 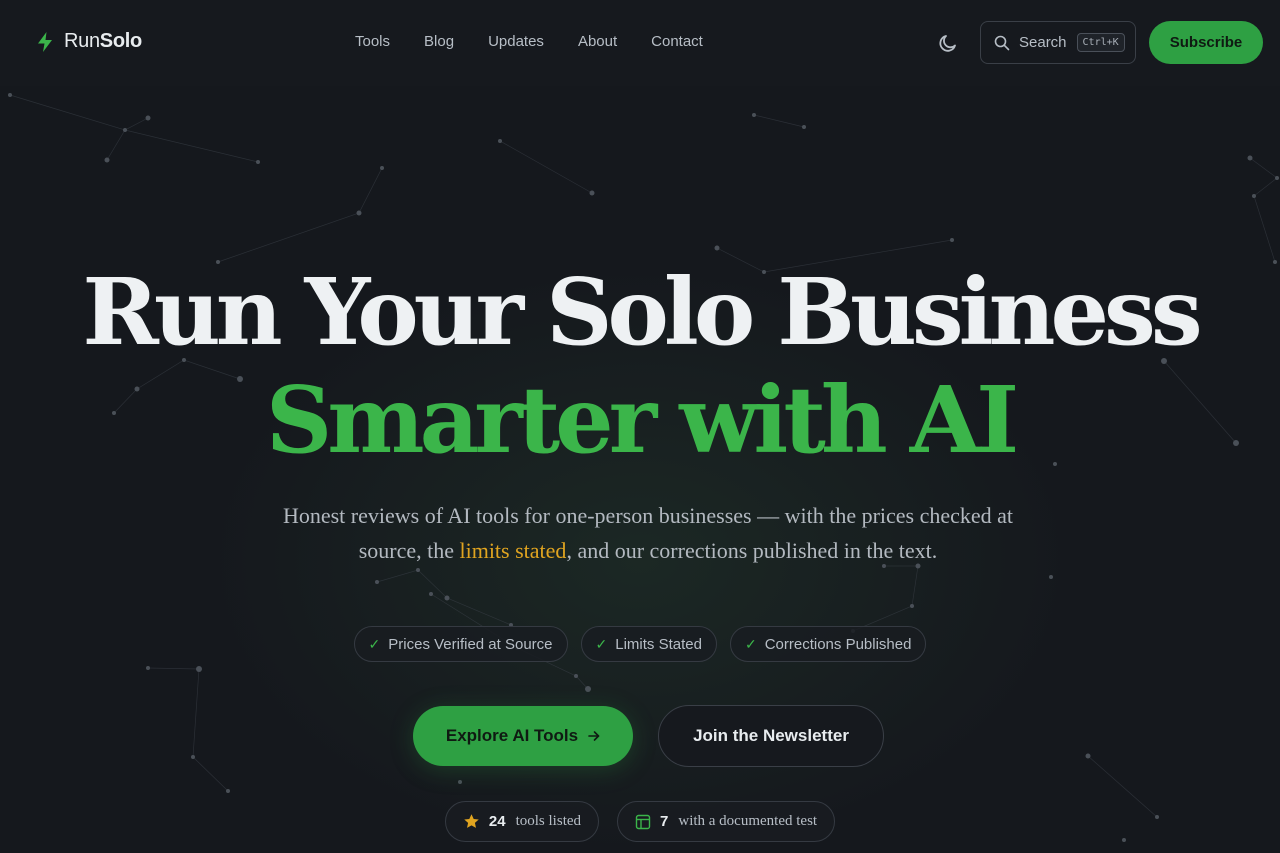 What do you see at coordinates (726, 821) in the screenshot?
I see `stat-documented-tests: 7 with a documented test` at bounding box center [726, 821].